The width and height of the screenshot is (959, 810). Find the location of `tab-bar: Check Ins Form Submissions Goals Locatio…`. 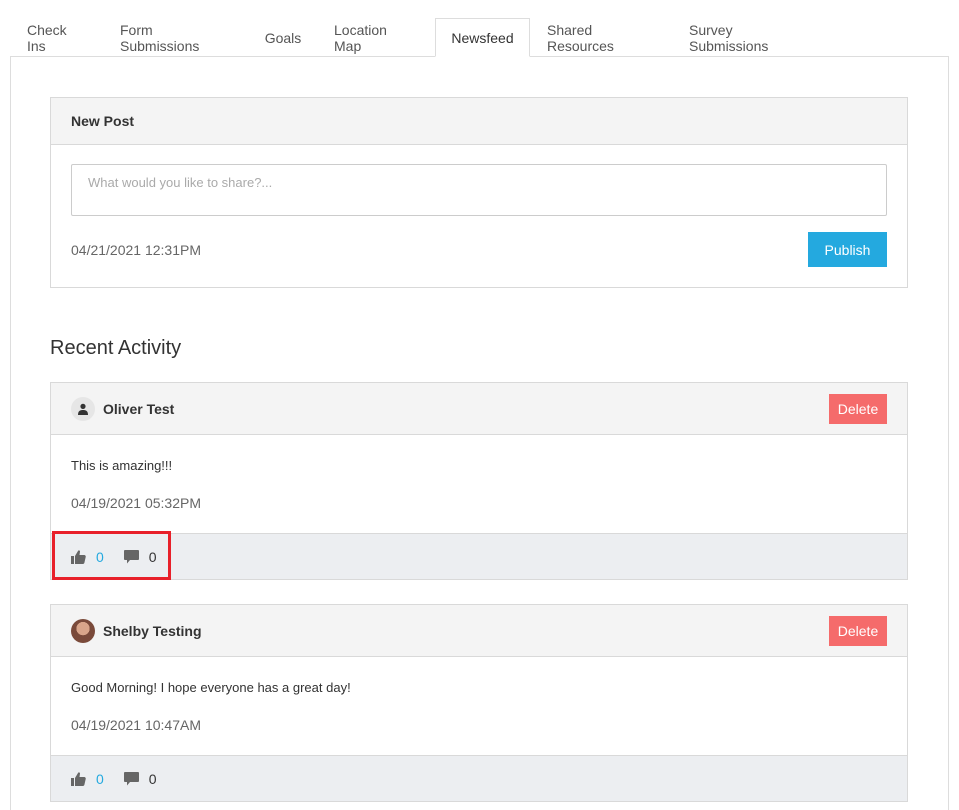

tab-bar: Check Ins Form Submissions Goals Locatio… is located at coordinates (479, 37).